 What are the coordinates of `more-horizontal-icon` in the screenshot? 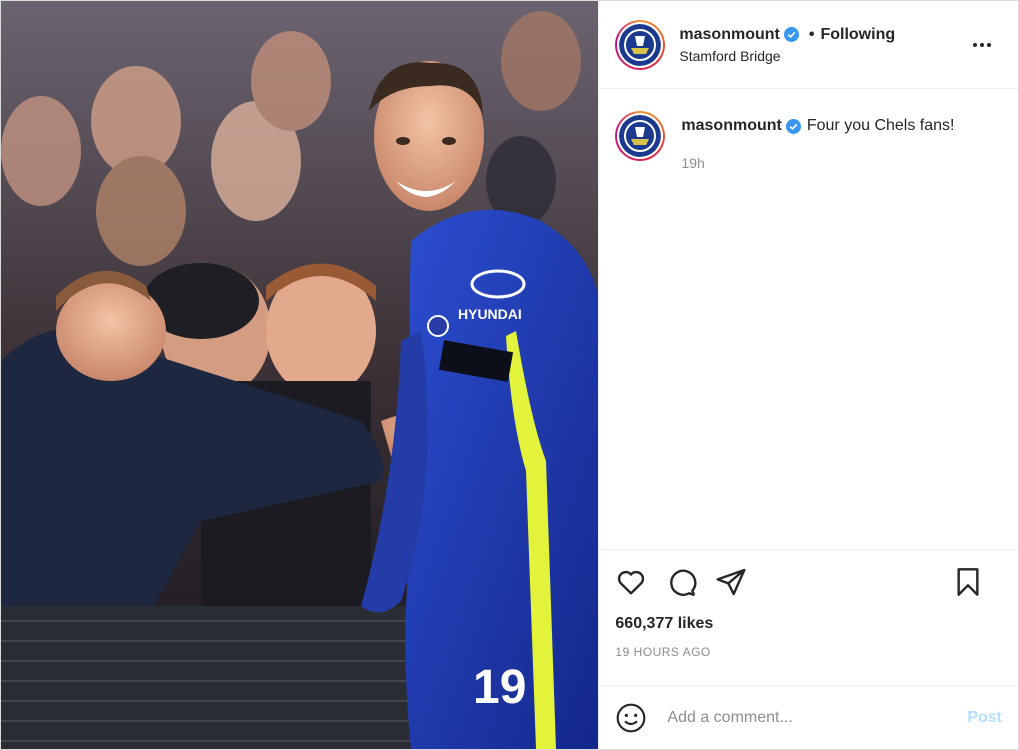 It's located at (982, 45).